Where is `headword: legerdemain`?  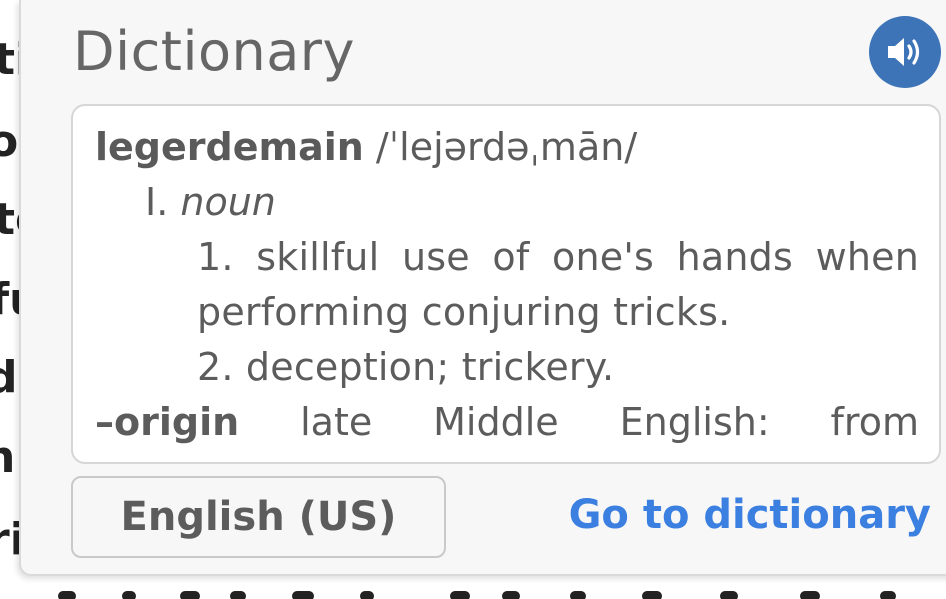
headword: legerdemain is located at coordinates (229, 147).